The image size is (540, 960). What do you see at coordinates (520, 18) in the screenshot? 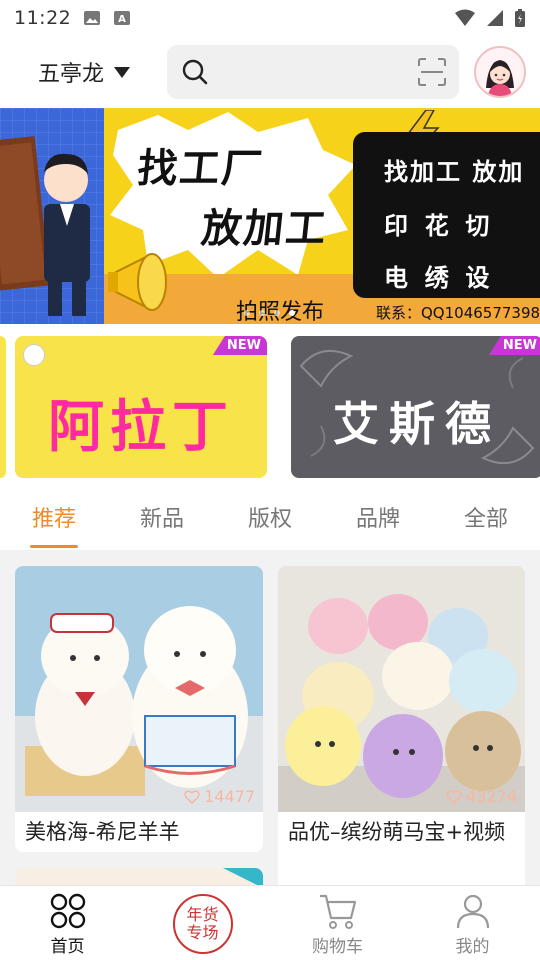
I see `battery-icon` at bounding box center [520, 18].